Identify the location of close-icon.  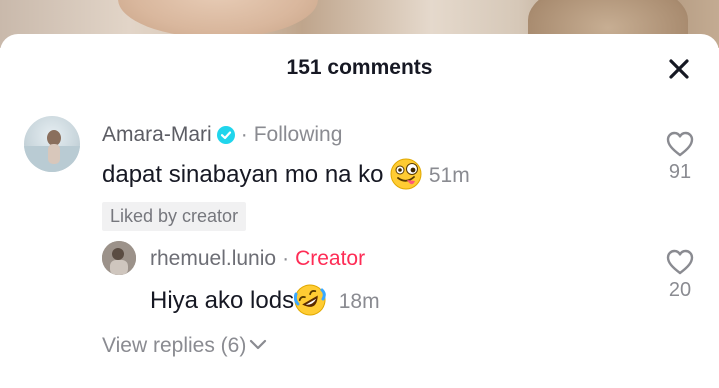
(679, 69).